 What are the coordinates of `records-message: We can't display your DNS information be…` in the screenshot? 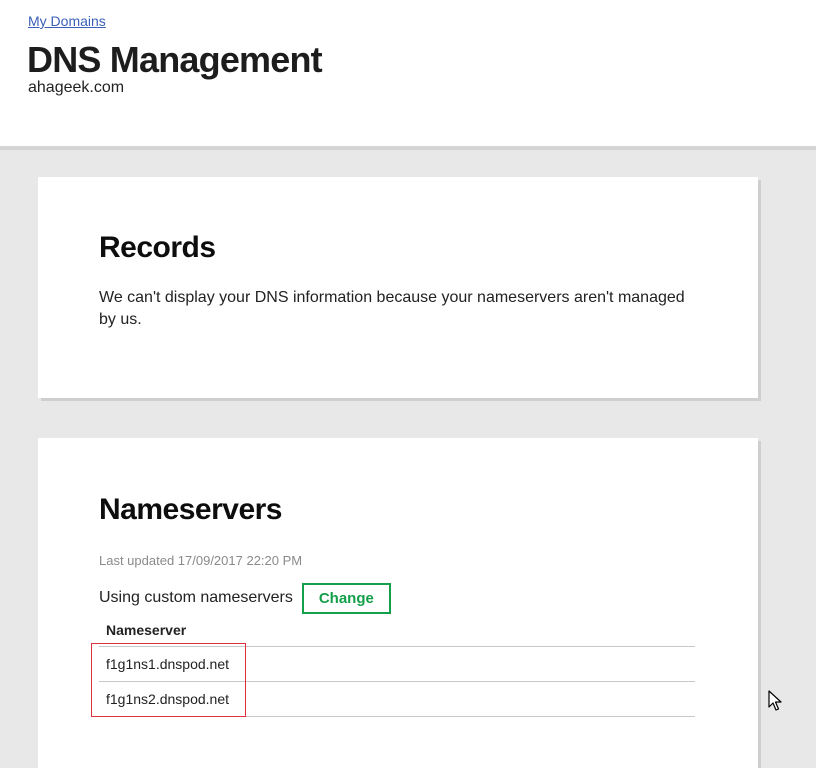 It's located at (392, 308).